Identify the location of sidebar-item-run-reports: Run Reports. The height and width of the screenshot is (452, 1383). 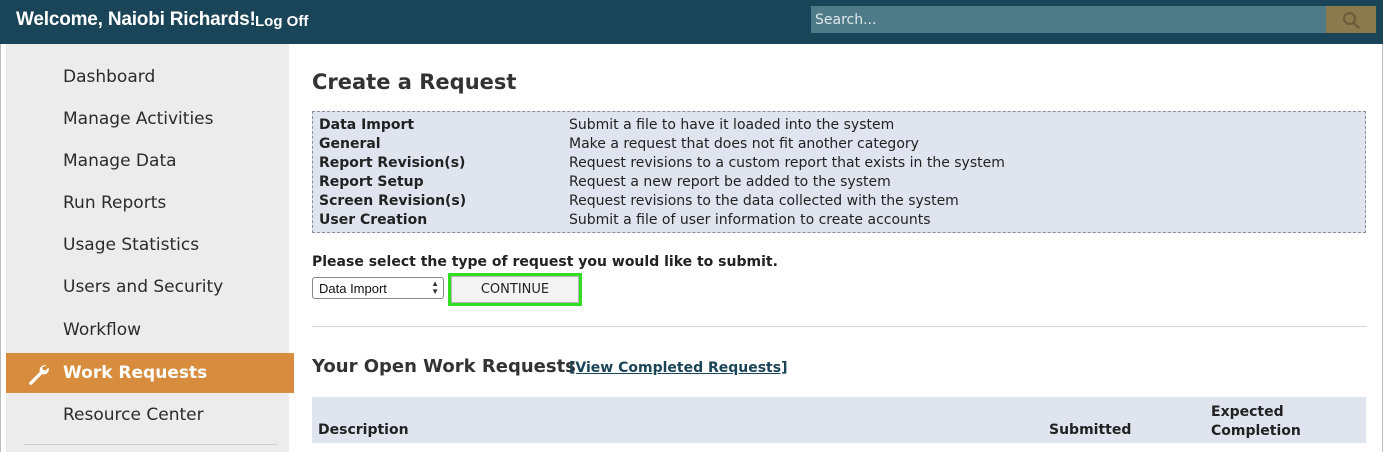
(150, 203).